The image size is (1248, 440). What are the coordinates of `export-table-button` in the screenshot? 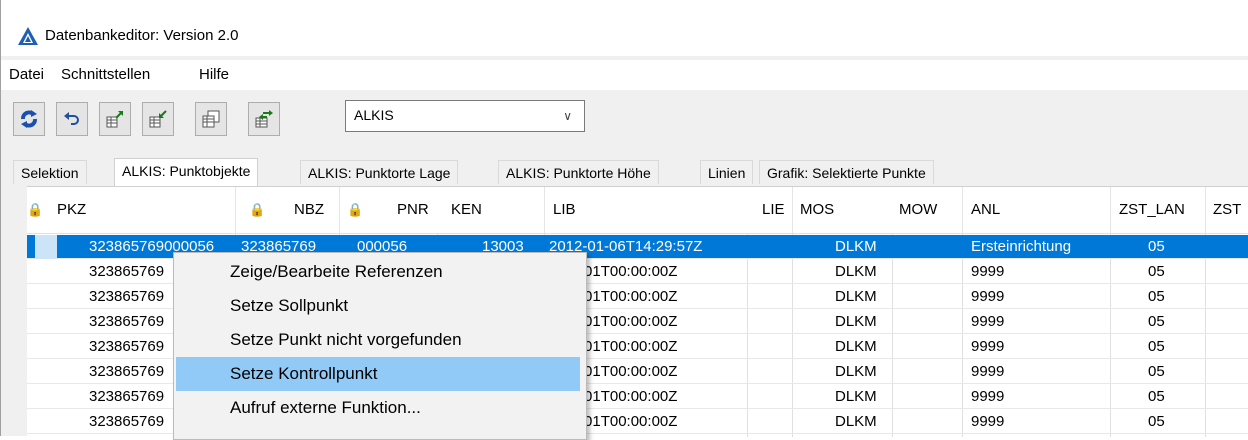 It's located at (115, 119).